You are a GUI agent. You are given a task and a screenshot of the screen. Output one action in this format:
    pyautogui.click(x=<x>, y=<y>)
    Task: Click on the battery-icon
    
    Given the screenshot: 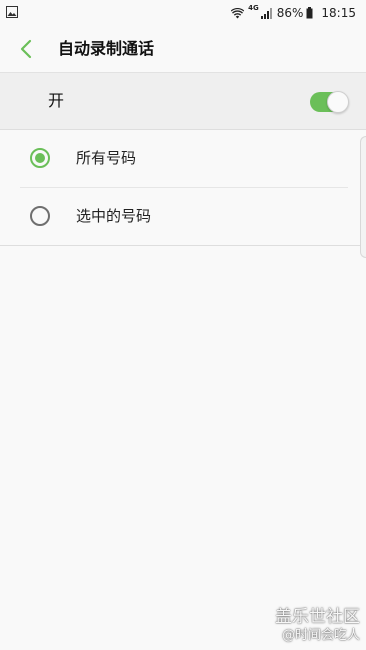 What is the action you would take?
    pyautogui.click(x=309, y=13)
    